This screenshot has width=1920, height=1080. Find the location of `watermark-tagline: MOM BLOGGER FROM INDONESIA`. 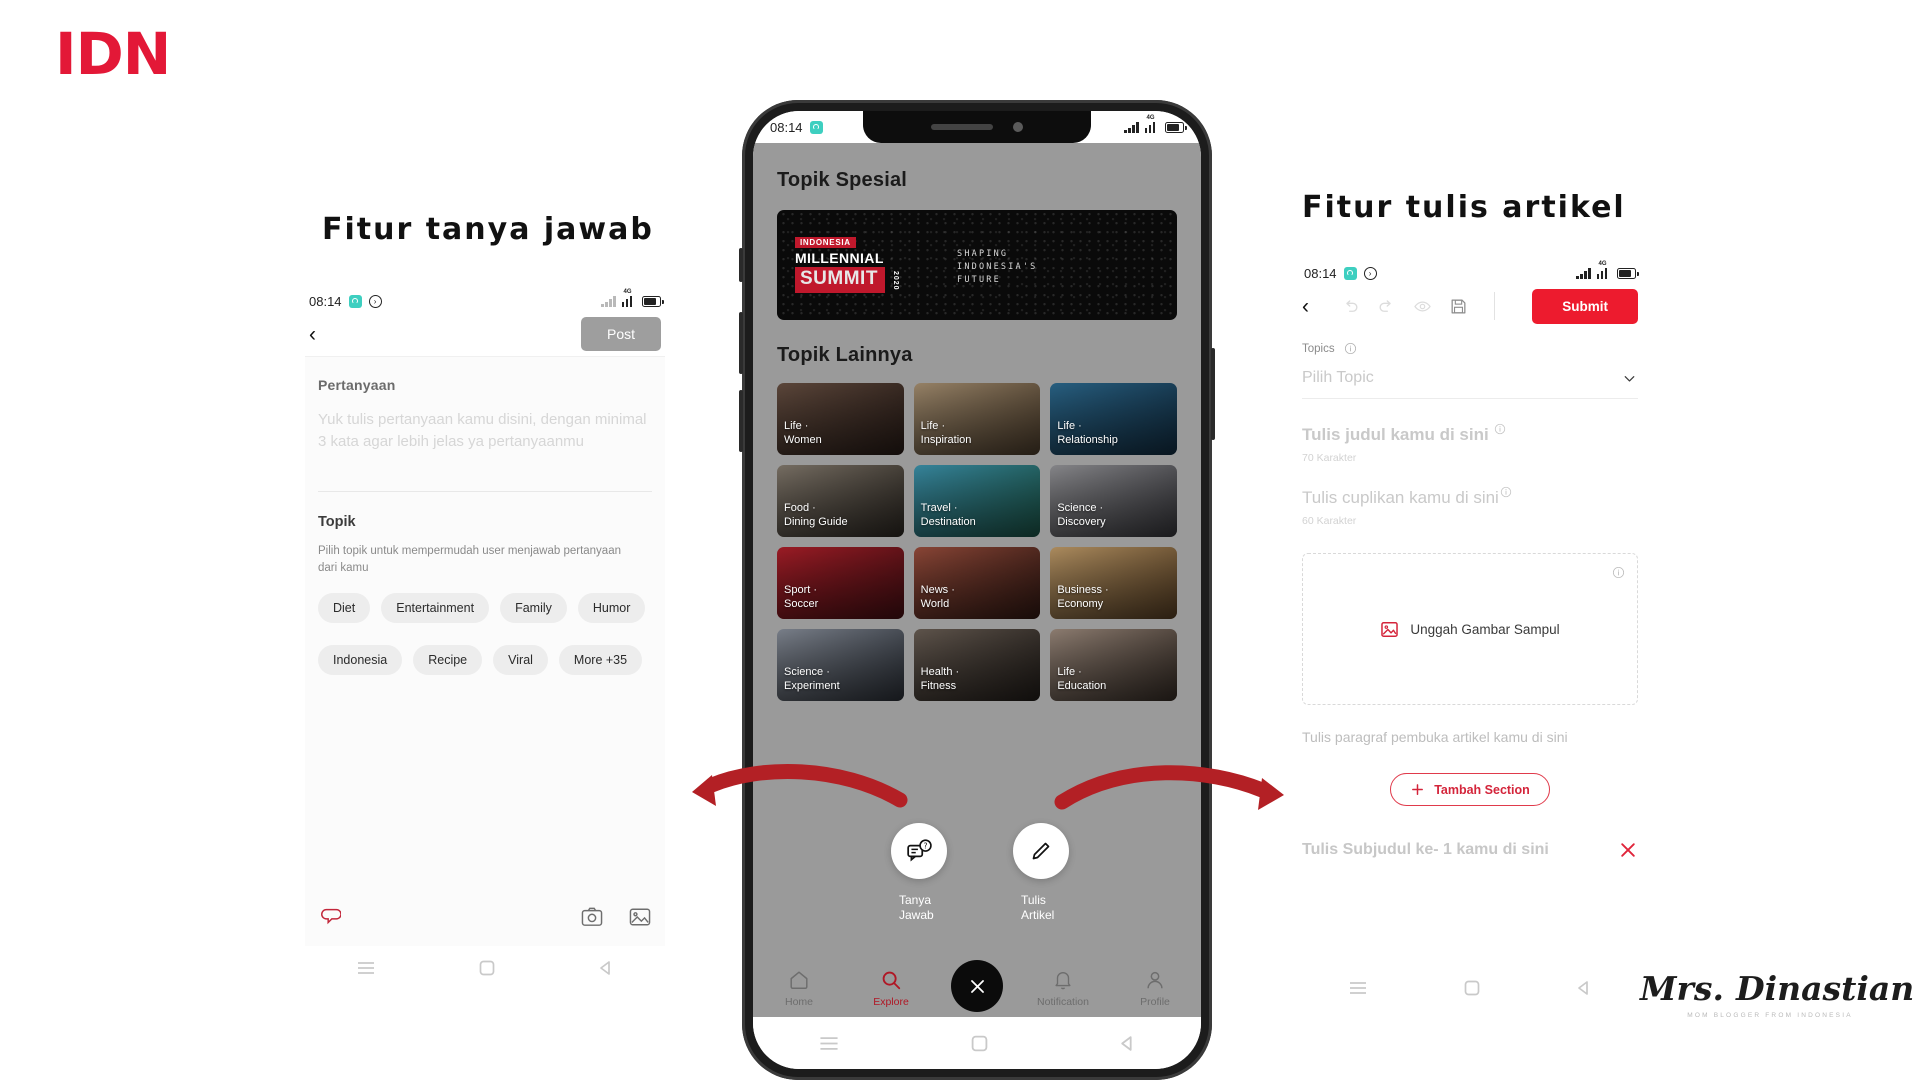

watermark-tagline: MOM BLOGGER FROM INDONESIA is located at coordinates (1770, 1015).